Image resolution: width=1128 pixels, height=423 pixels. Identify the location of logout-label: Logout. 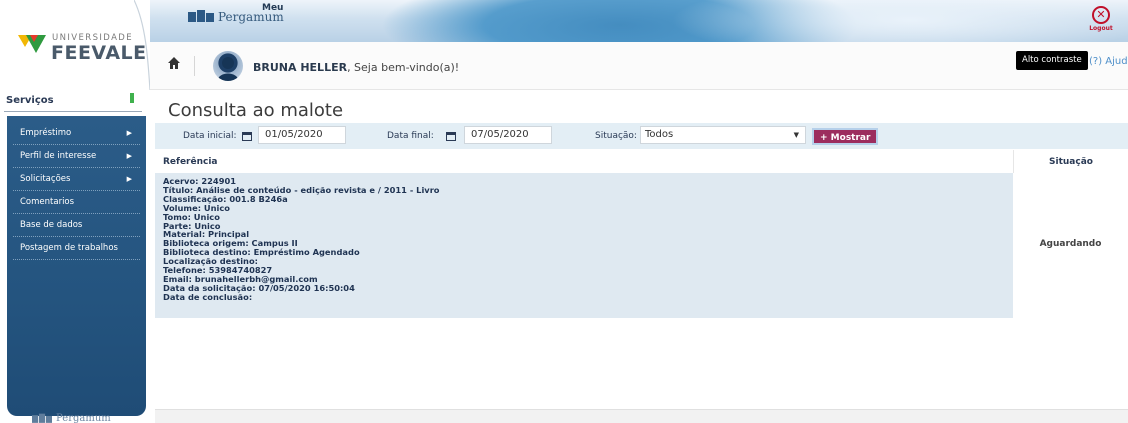
(1101, 28).